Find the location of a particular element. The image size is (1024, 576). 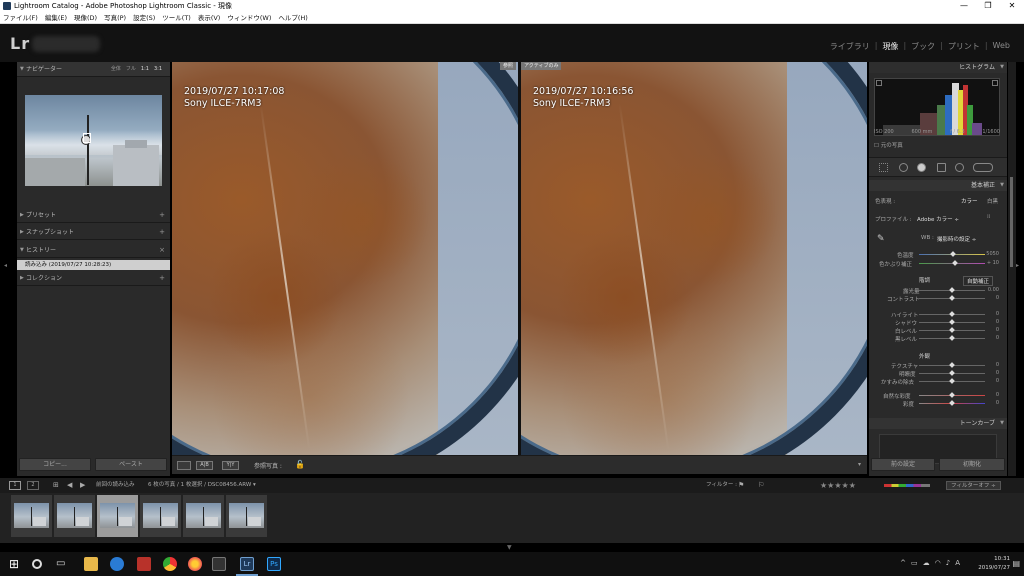

temp-knob is located at coordinates (953, 254).